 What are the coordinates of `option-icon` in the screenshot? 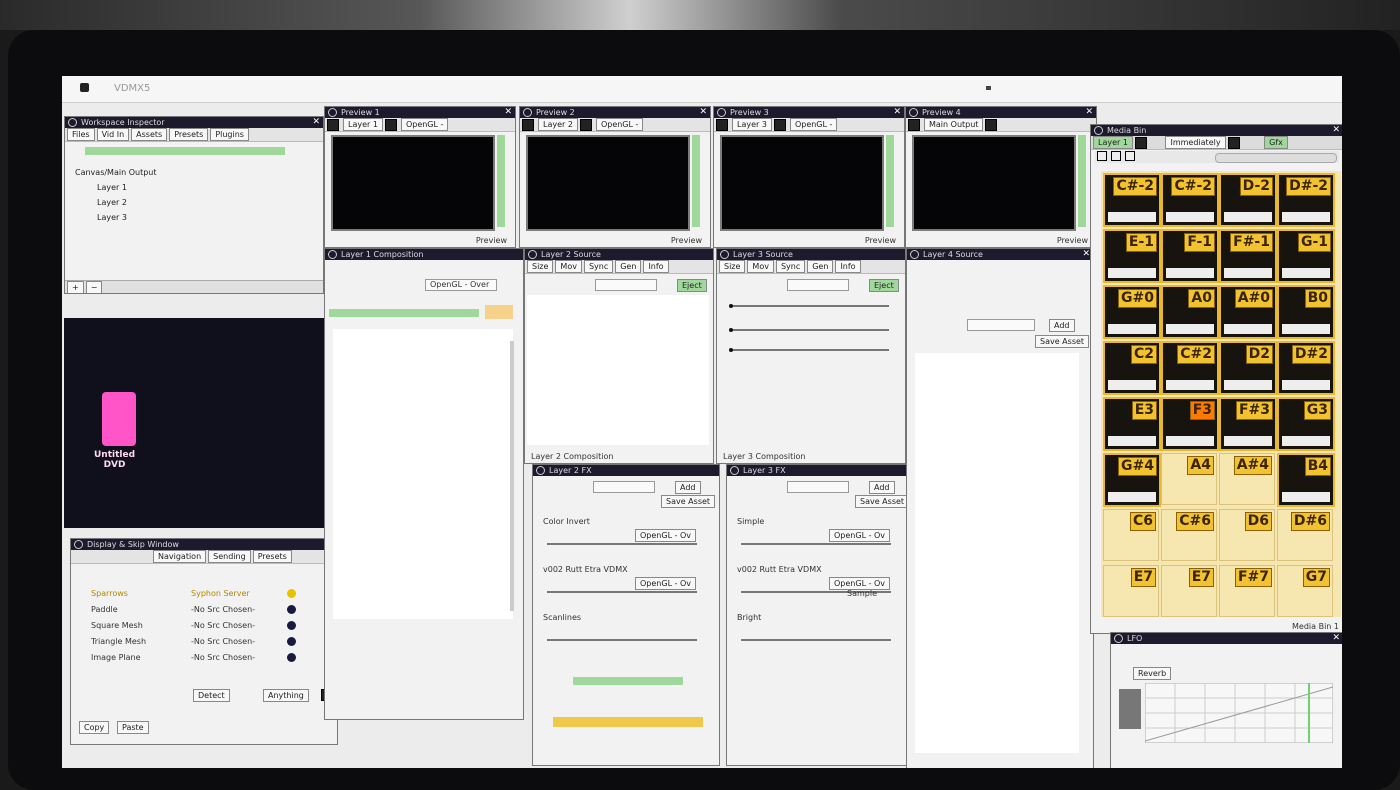 It's located at (1116, 156).